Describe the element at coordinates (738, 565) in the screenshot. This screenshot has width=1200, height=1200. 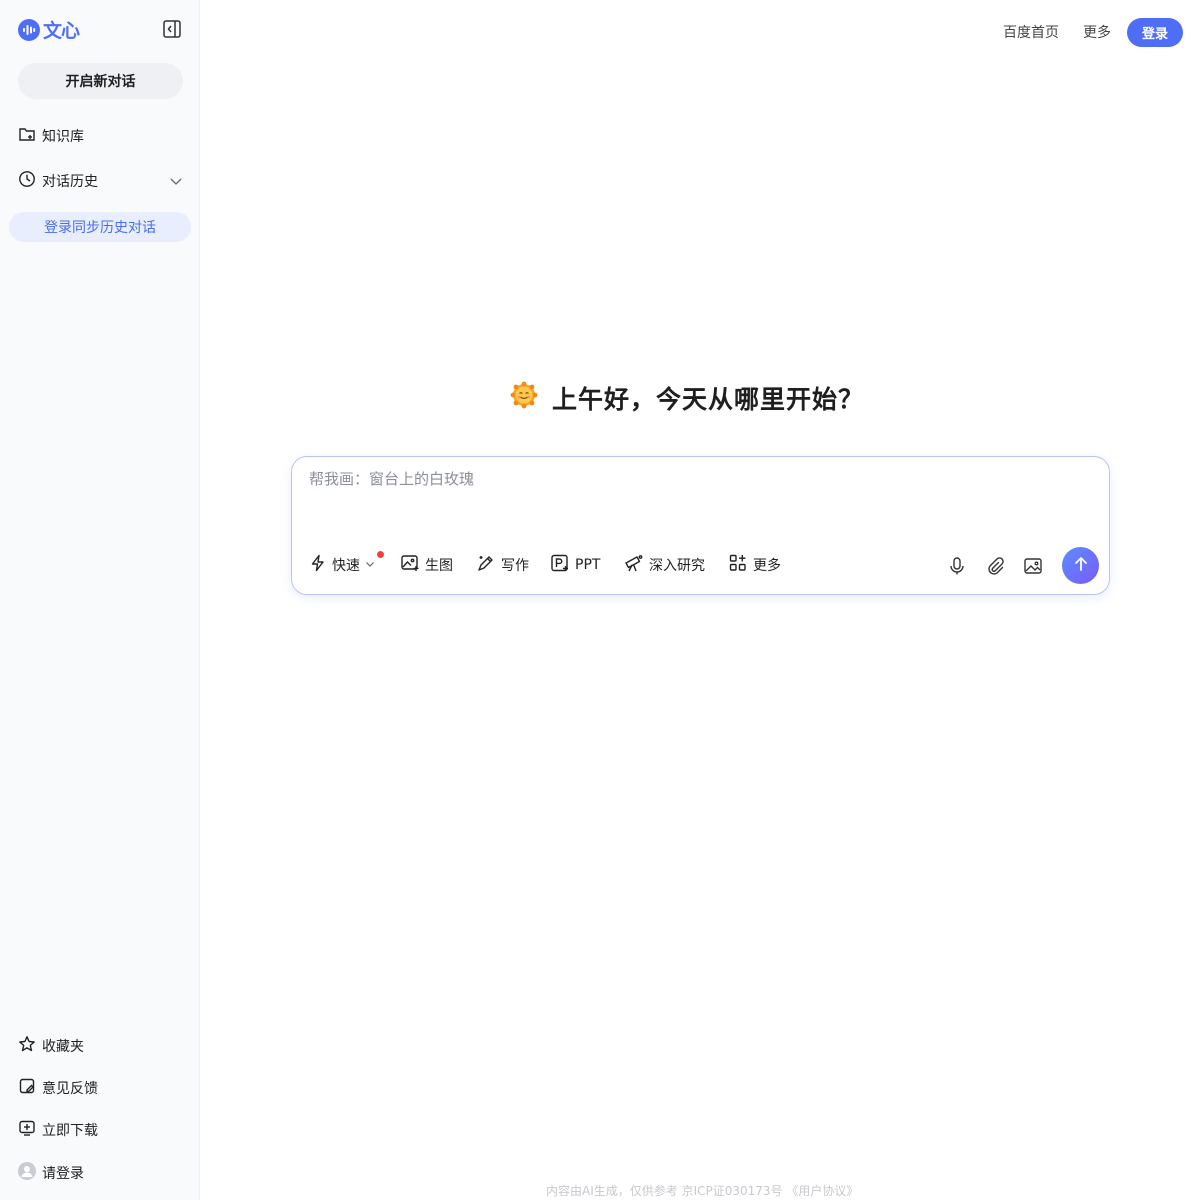
I see `apps-icon` at that location.